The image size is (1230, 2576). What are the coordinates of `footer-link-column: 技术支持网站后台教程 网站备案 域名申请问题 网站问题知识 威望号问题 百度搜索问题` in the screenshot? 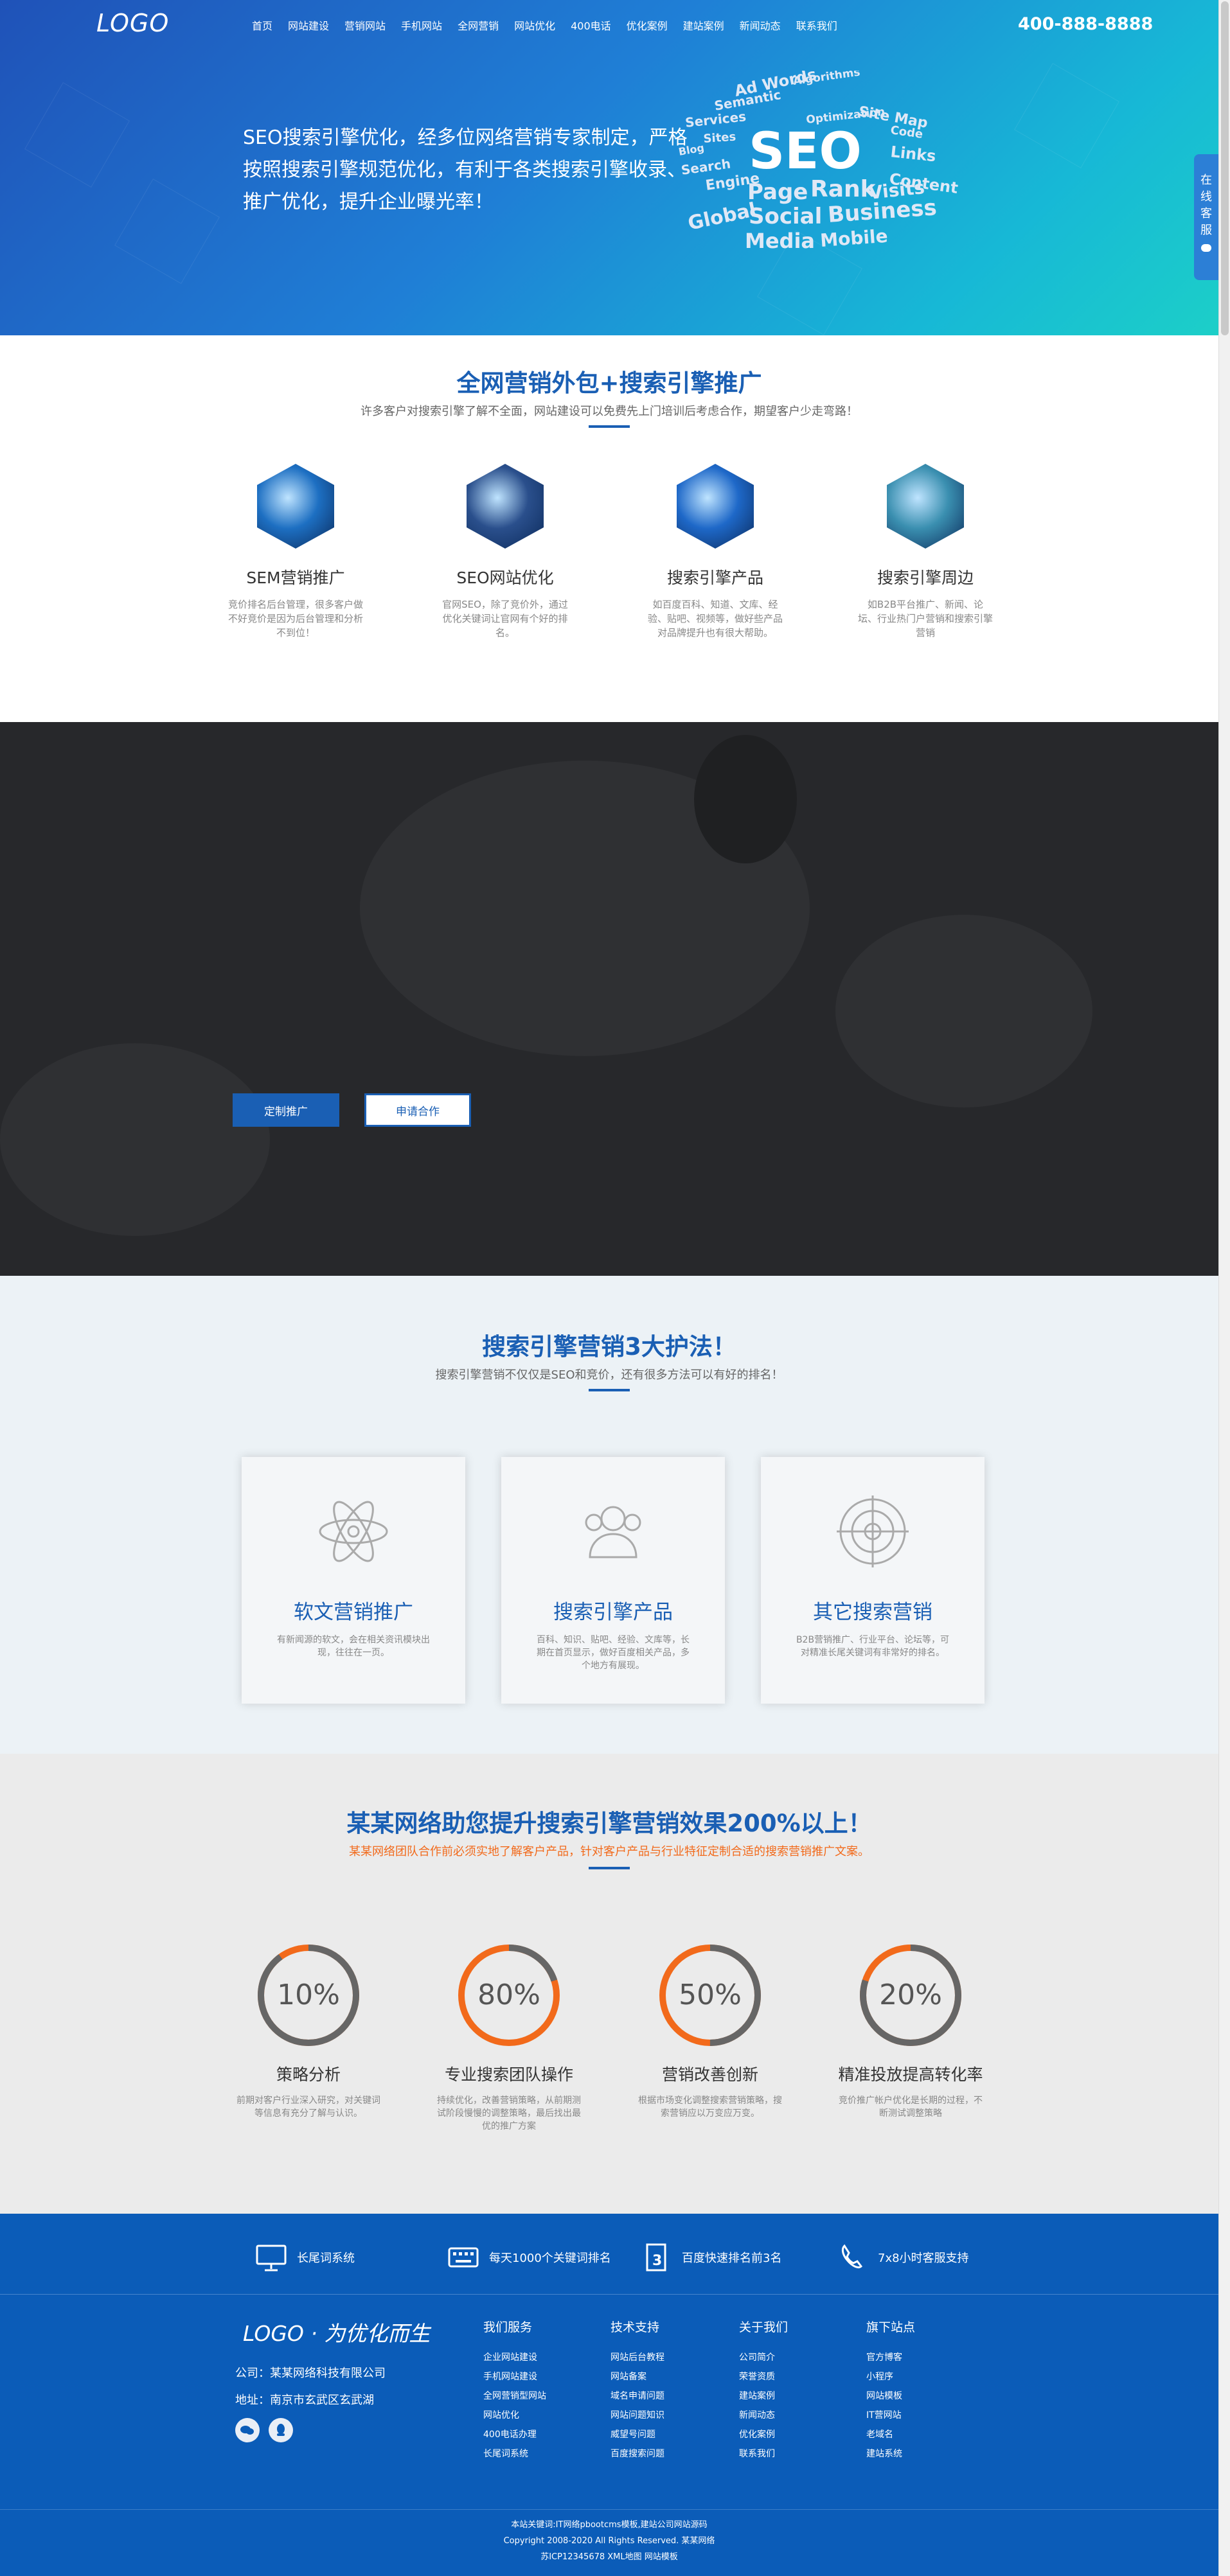 It's located at (668, 2391).